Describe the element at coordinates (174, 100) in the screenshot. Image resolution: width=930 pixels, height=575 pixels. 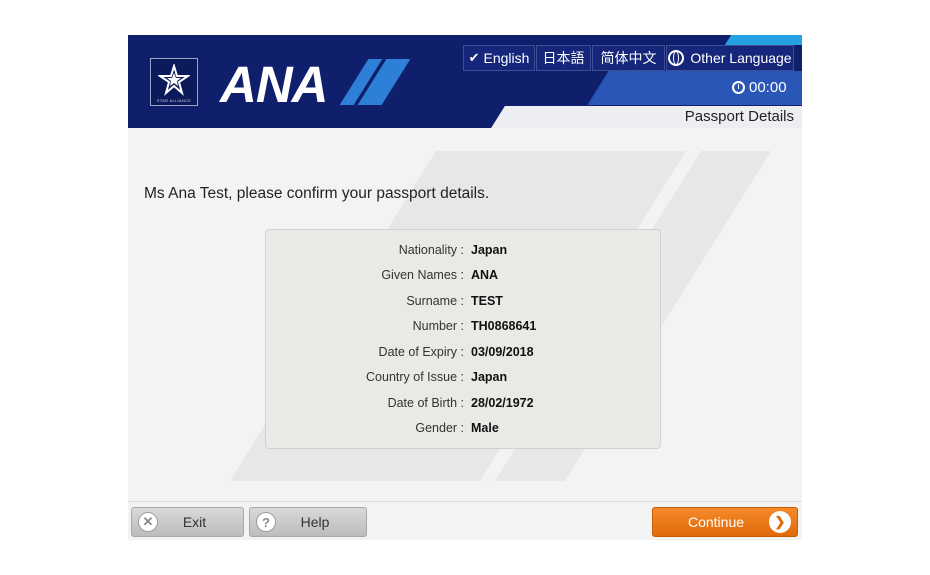
I see `star-alliance-caption: STAR ALLIANCE` at that location.